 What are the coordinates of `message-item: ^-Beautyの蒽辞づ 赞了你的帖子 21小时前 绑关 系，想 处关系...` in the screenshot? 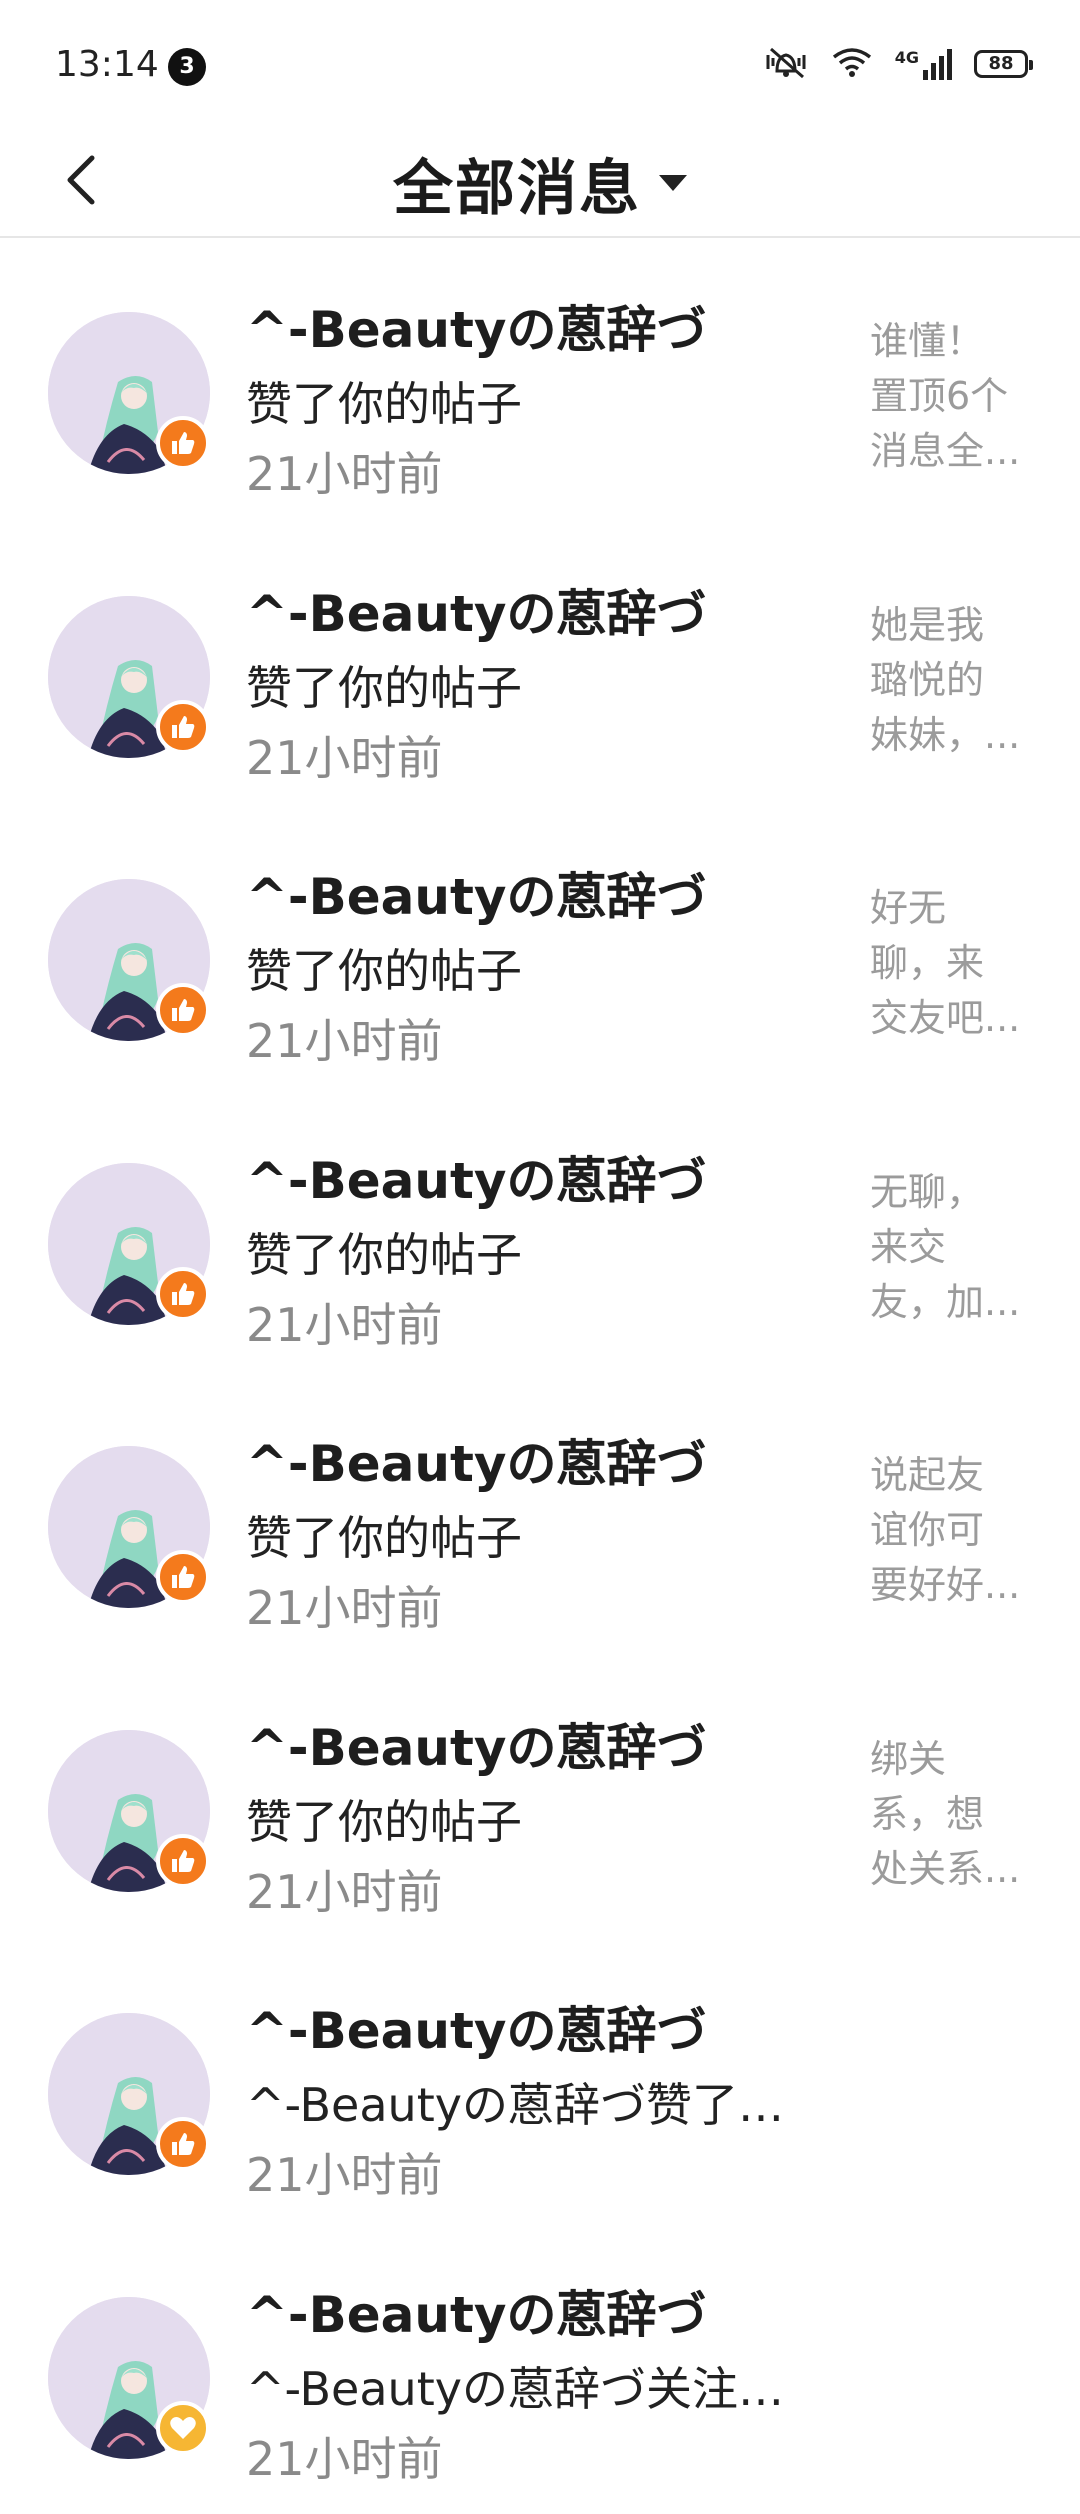 It's located at (540, 1800).